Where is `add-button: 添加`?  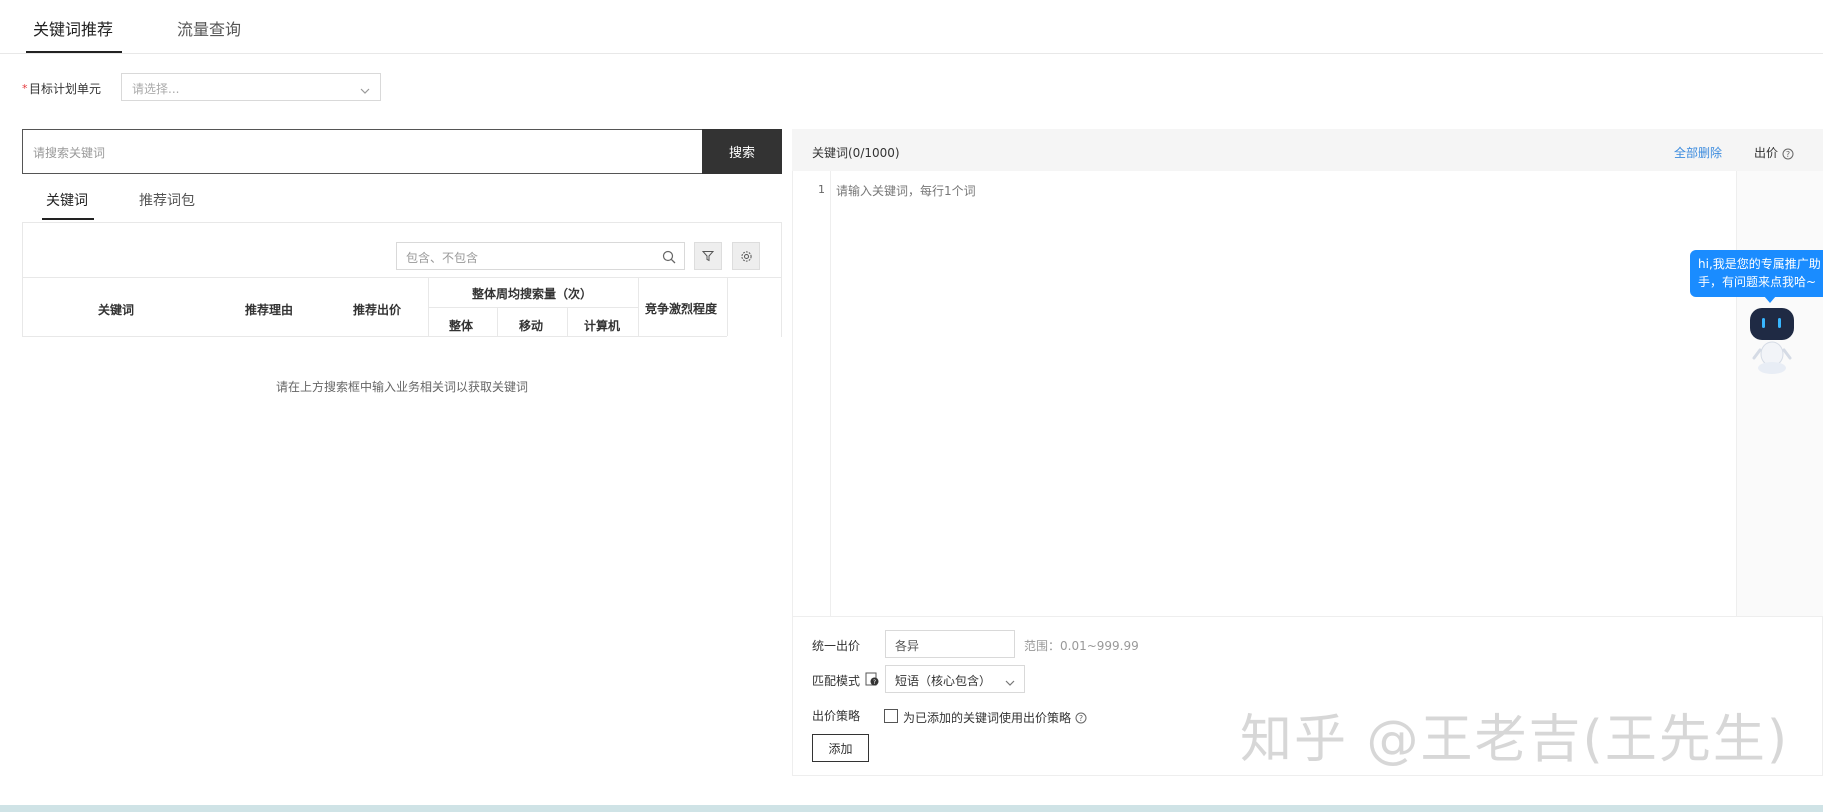 add-button: 添加 is located at coordinates (840, 748).